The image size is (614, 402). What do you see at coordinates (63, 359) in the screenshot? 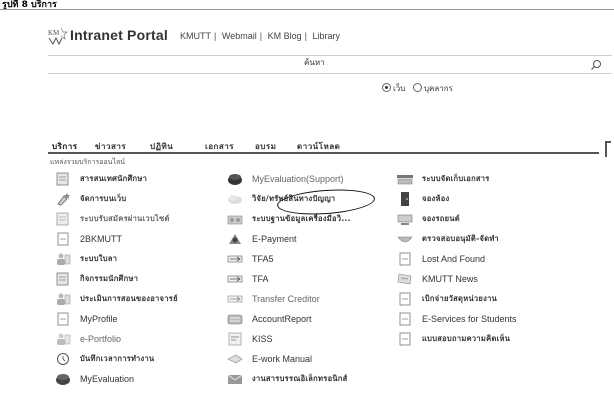
I see `clock-icon` at bounding box center [63, 359].